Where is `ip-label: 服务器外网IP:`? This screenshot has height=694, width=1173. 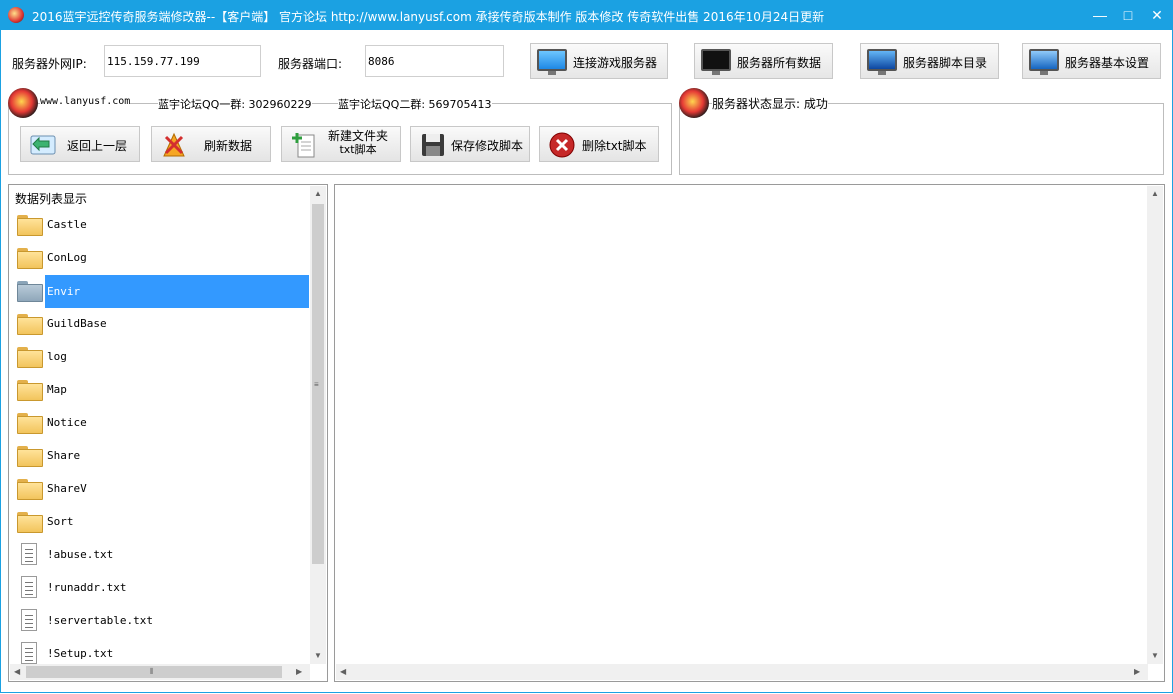
ip-label: 服务器外网IP: is located at coordinates (49, 64).